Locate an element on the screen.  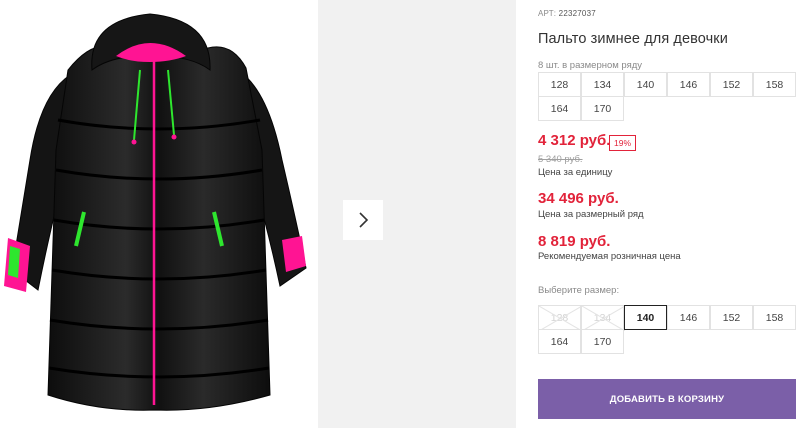
size-row-count: 8 шт. в размерном ряду is located at coordinates (590, 65).